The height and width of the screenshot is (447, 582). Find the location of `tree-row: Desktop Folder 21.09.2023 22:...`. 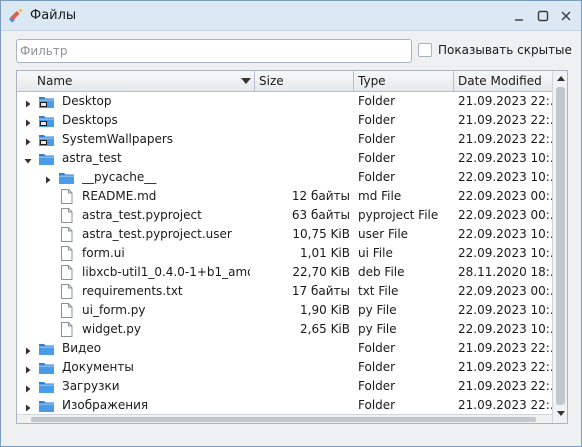

tree-row: Desktop Folder 21.09.2023 22:... is located at coordinates (284, 101).